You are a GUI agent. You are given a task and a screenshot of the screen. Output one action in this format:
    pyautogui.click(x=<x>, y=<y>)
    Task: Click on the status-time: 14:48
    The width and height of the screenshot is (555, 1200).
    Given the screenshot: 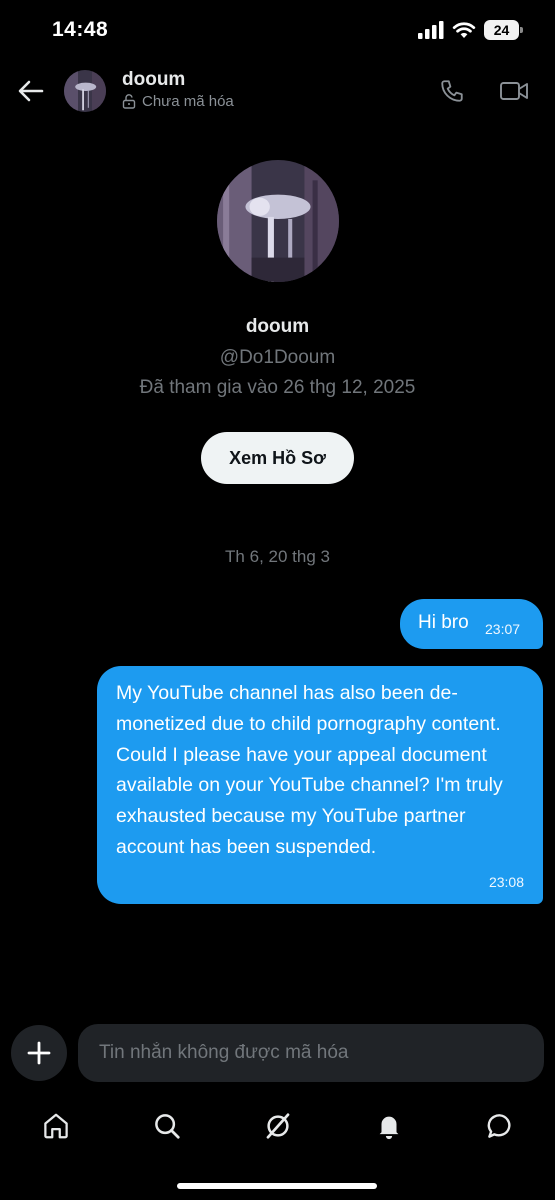 What is the action you would take?
    pyautogui.click(x=80, y=29)
    